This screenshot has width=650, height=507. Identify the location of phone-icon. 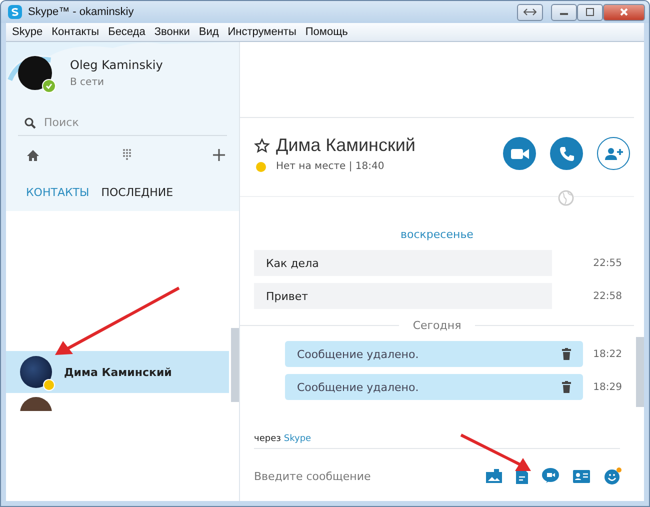
(566, 154).